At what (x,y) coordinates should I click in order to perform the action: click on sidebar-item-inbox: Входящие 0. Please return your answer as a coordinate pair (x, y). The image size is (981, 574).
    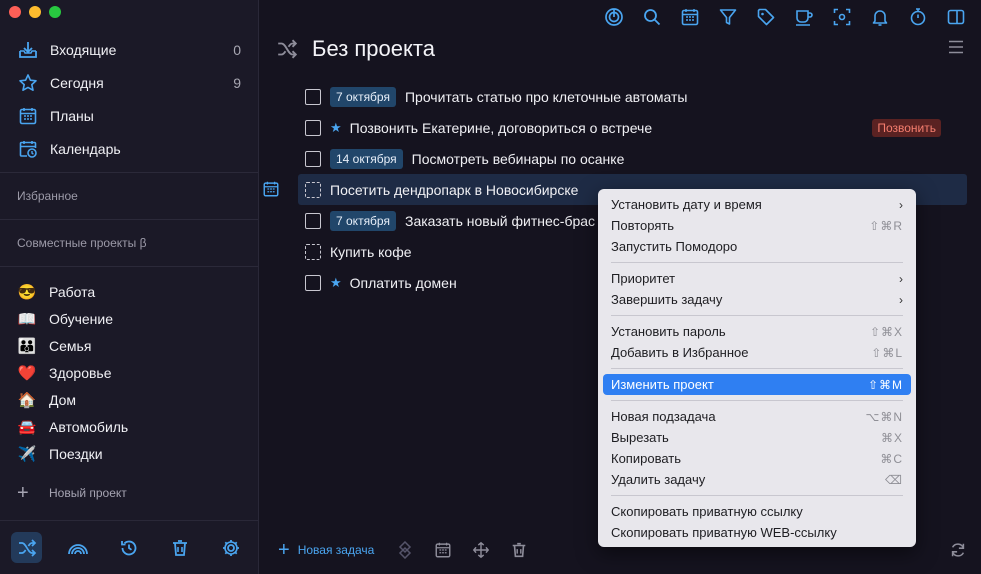
    Looking at the image, I should click on (129, 49).